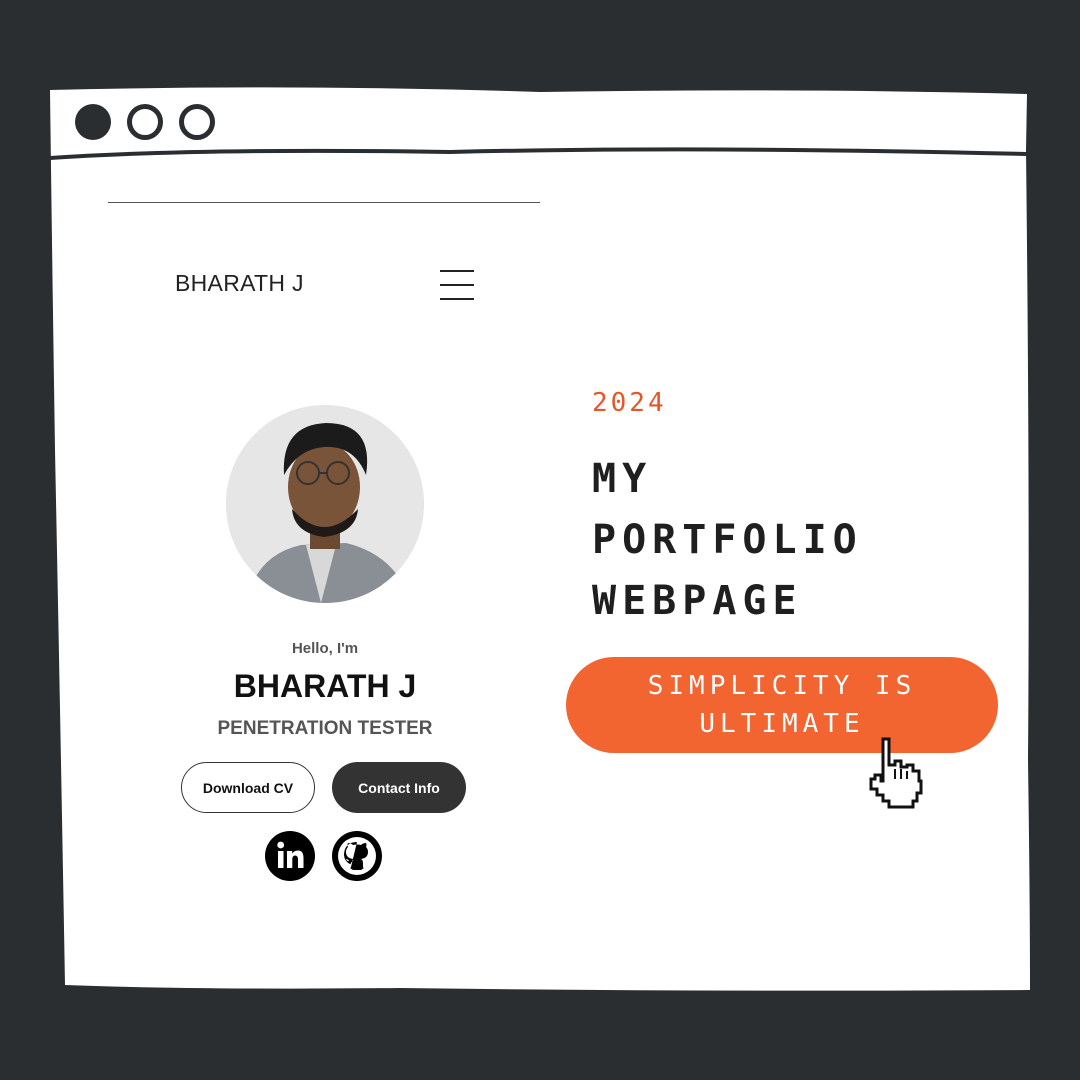 The width and height of the screenshot is (1080, 1080). I want to click on window-dot-close, so click(93, 122).